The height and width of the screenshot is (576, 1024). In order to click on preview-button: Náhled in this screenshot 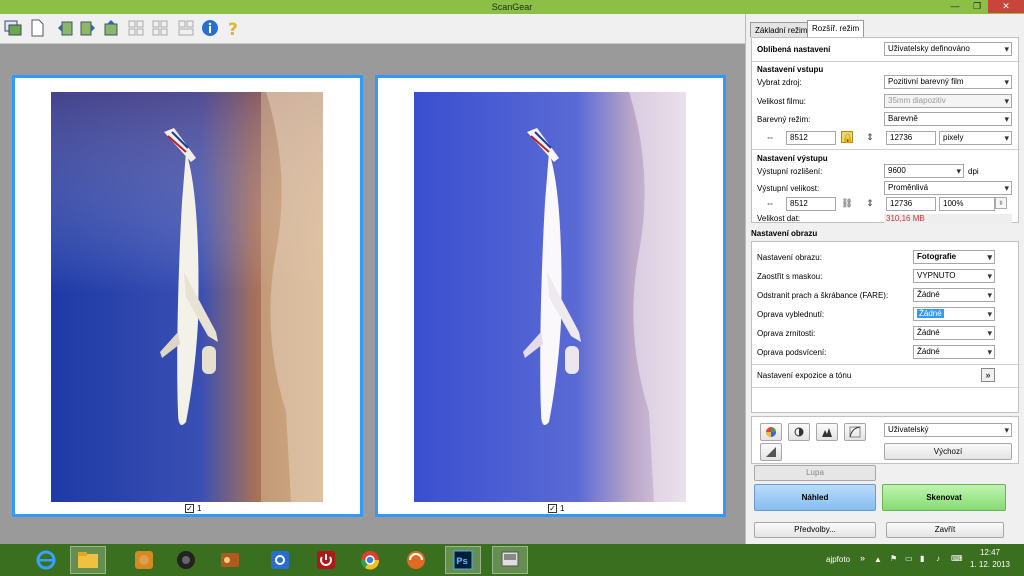, I will do `click(815, 497)`.